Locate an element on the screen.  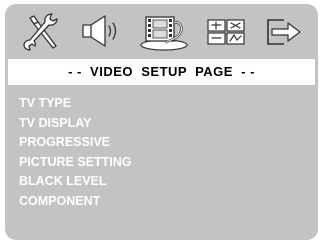
speaker-icon-graphic is located at coordinates (99, 31).